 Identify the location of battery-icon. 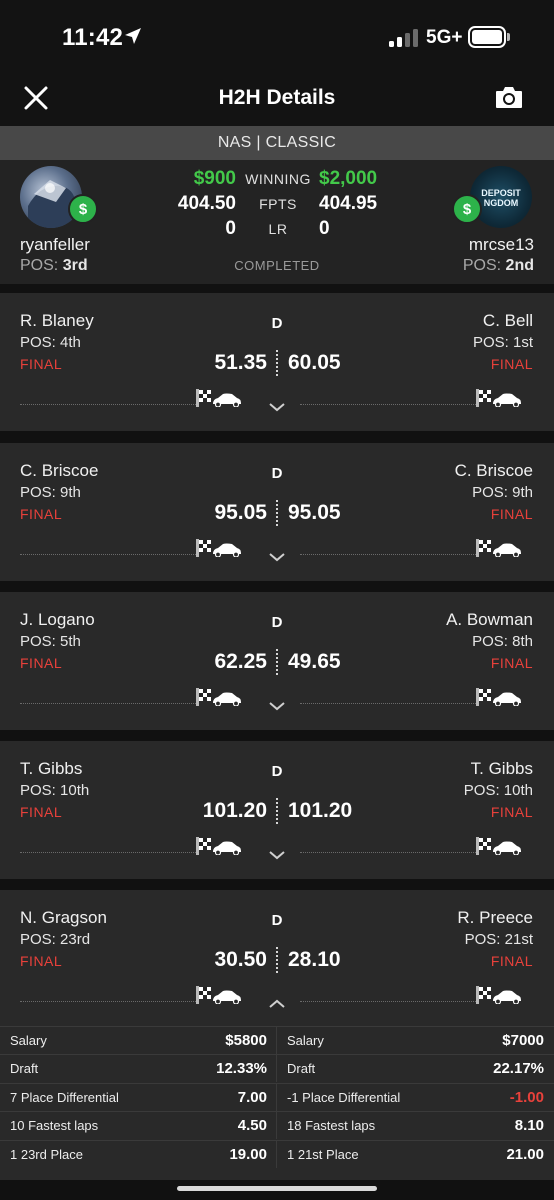
(487, 37).